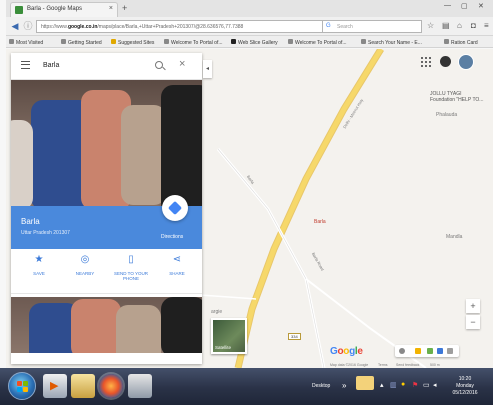 The image size is (493, 405). I want to click on zoom-out-button: −, so click(473, 322).